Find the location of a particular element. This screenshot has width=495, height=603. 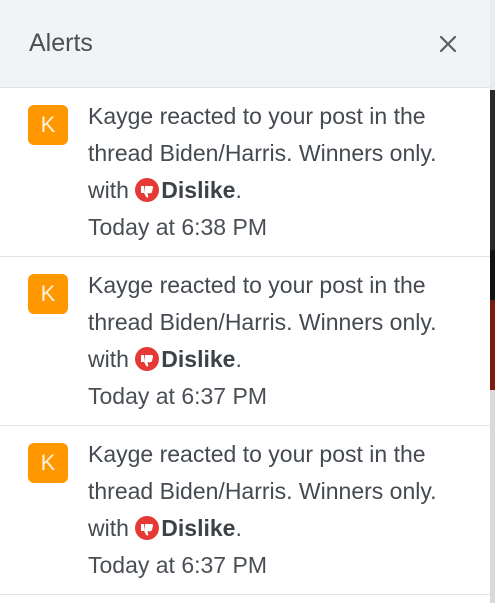

close-icon is located at coordinates (448, 43).